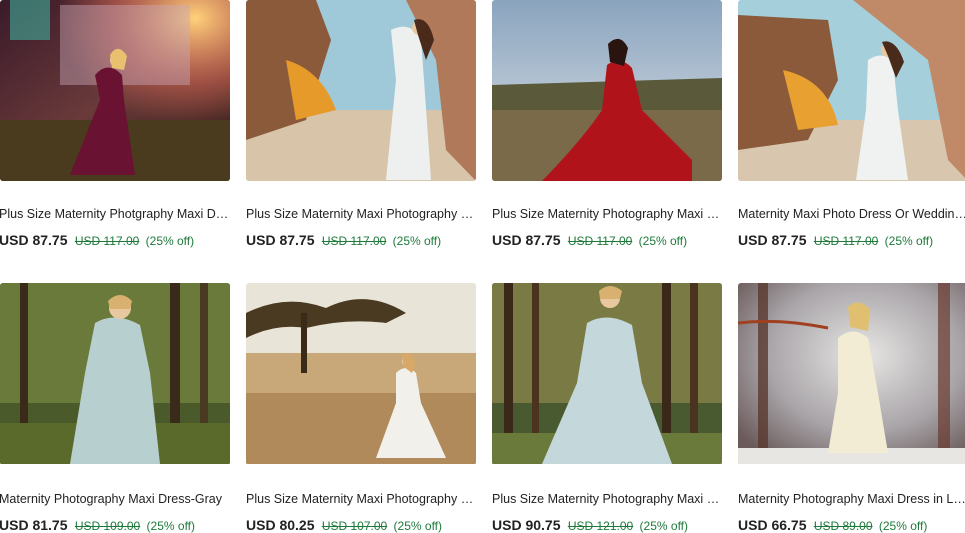 This screenshot has width=965, height=533. I want to click on listing-title: Maternity Photography Maxi Dress-Gray, so click(114, 499).